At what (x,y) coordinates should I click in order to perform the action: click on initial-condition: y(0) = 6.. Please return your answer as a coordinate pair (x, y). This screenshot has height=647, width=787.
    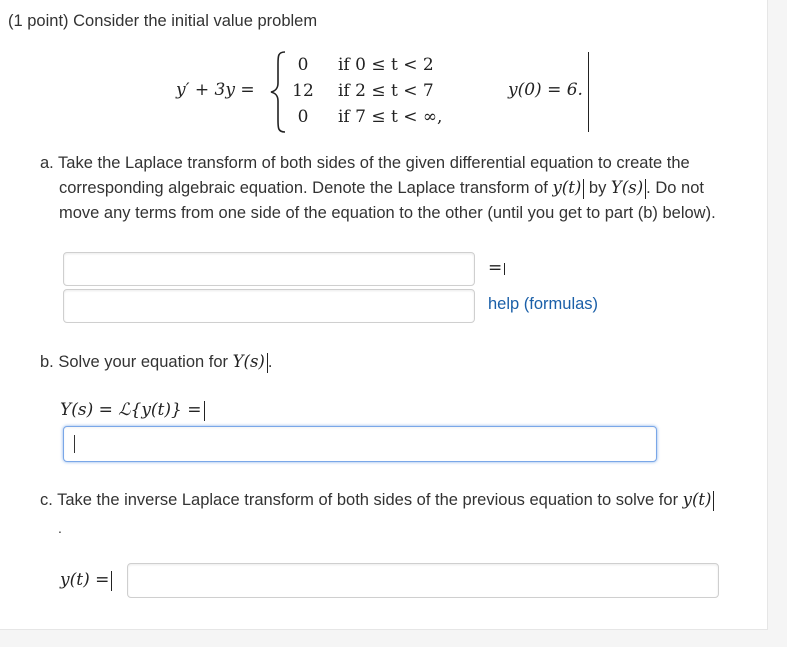
    Looking at the image, I should click on (545, 90).